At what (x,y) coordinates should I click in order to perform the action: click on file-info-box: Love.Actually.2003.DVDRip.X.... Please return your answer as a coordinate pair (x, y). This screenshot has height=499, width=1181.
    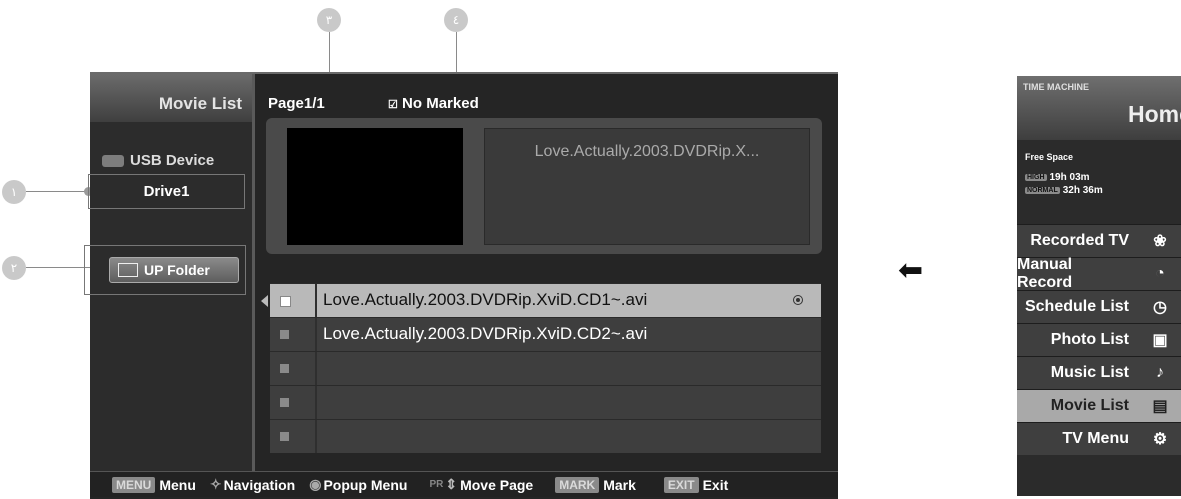
    Looking at the image, I should click on (647, 186).